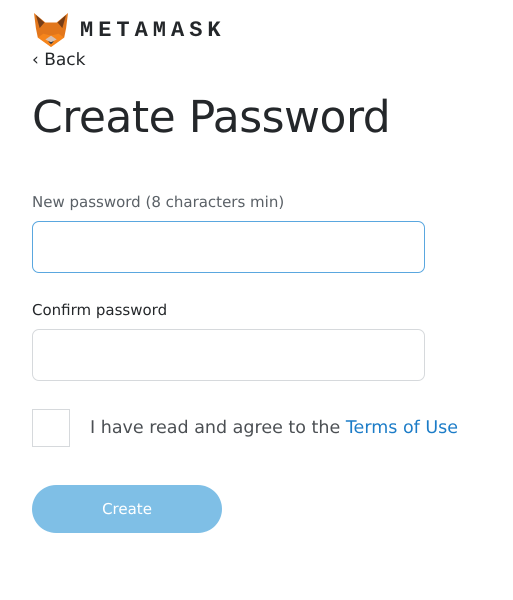 Image resolution: width=513 pixels, height=600 pixels. What do you see at coordinates (402, 428) in the screenshot?
I see `terms-link: Terms of Use` at bounding box center [402, 428].